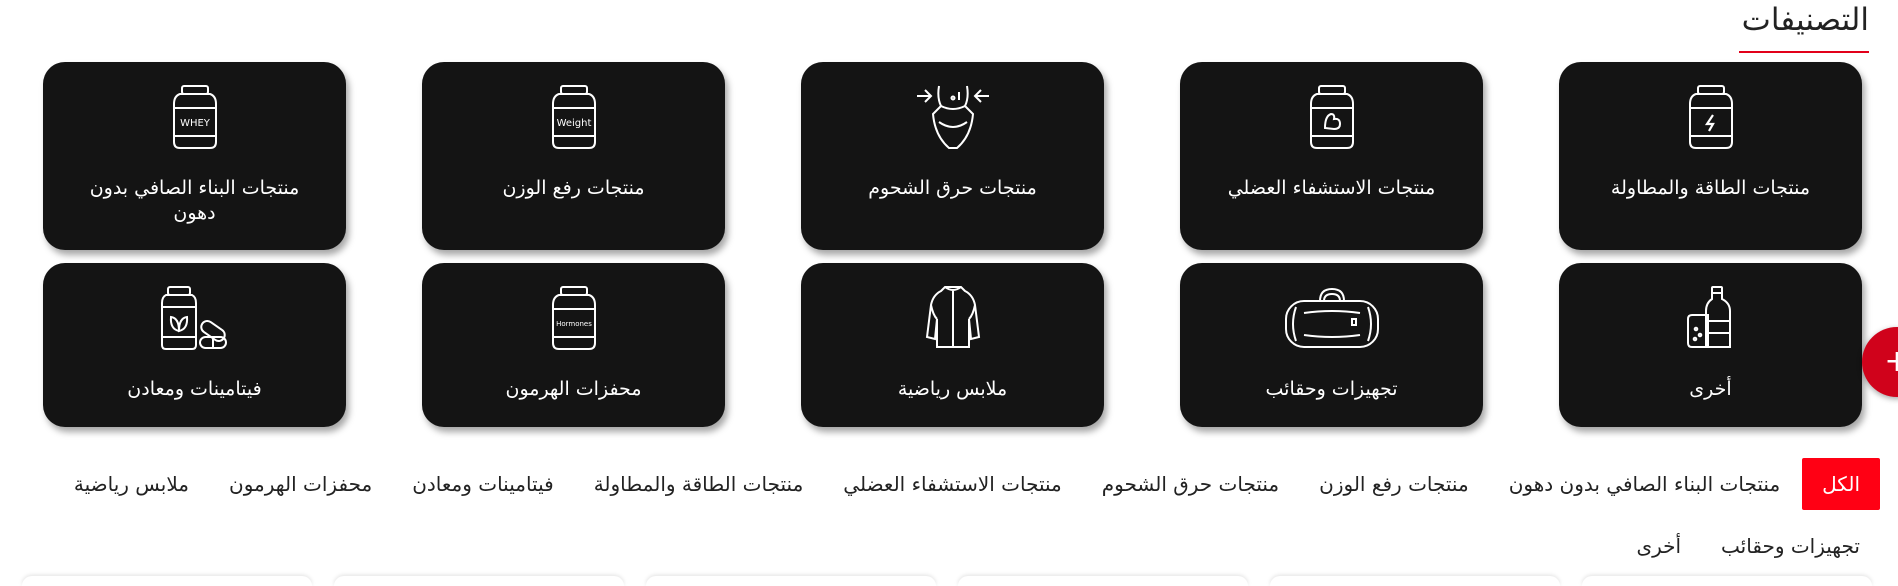 This screenshot has width=1898, height=586. I want to click on add-fab-button: +, so click(1880, 362).